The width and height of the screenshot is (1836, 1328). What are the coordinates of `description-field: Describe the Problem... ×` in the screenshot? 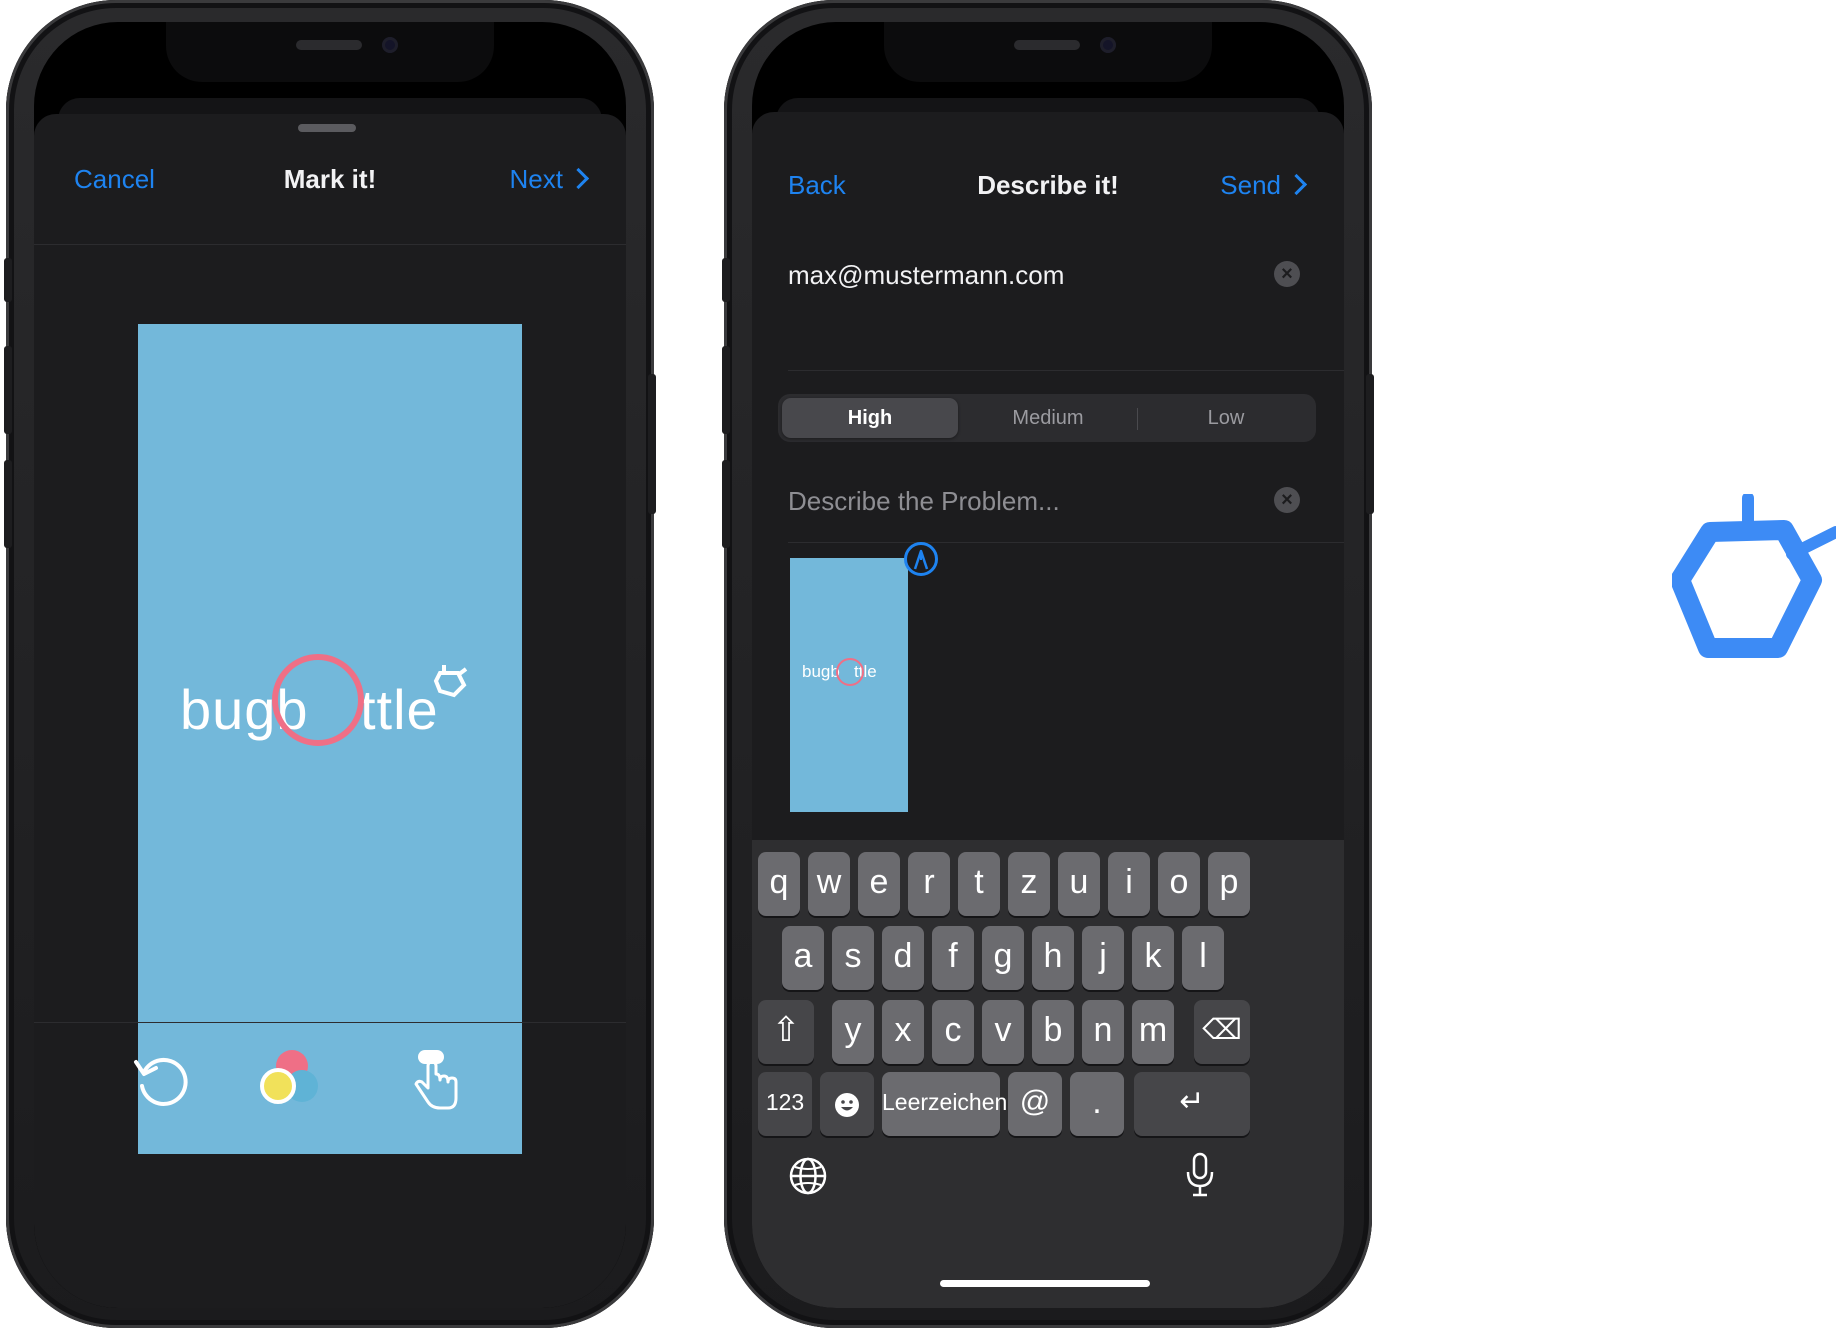 It's located at (1048, 500).